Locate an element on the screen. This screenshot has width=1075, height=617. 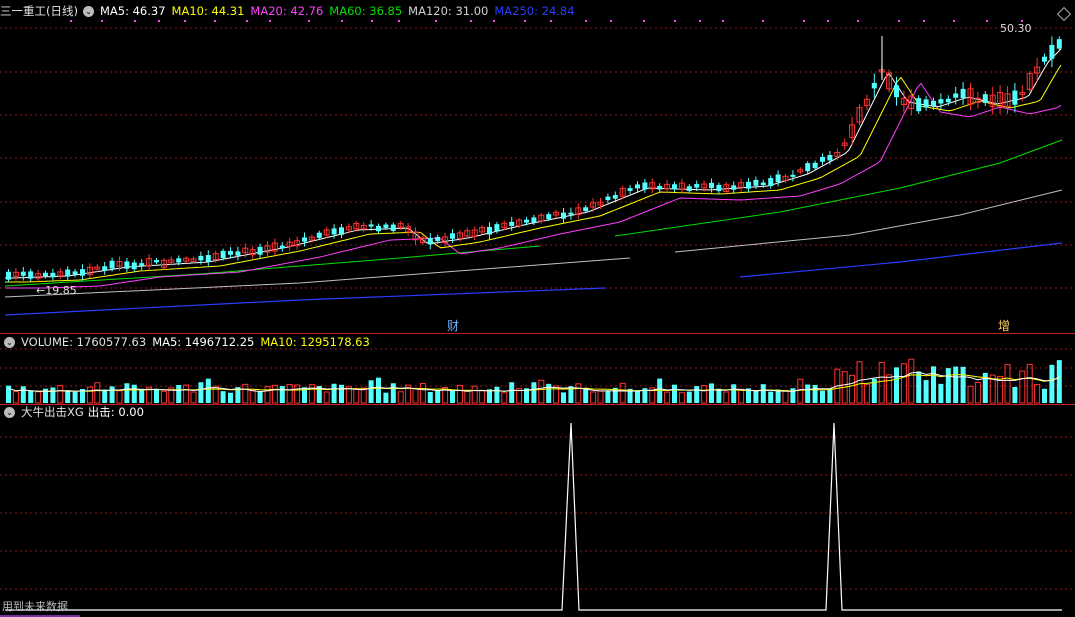
event-marker-zeng: 增 is located at coordinates (1004, 325).